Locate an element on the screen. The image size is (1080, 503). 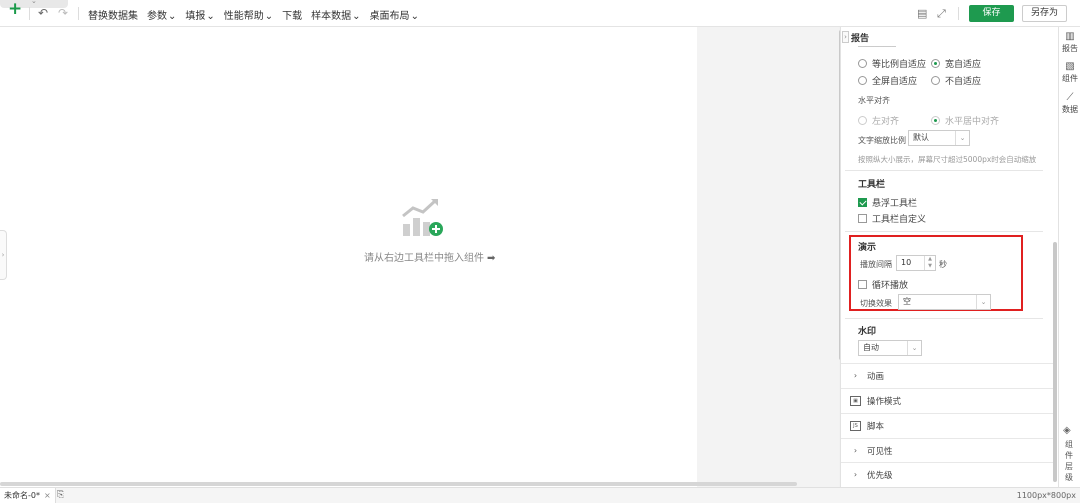
menu-replace-dataset: 替换数据集 is located at coordinates (113, 14).